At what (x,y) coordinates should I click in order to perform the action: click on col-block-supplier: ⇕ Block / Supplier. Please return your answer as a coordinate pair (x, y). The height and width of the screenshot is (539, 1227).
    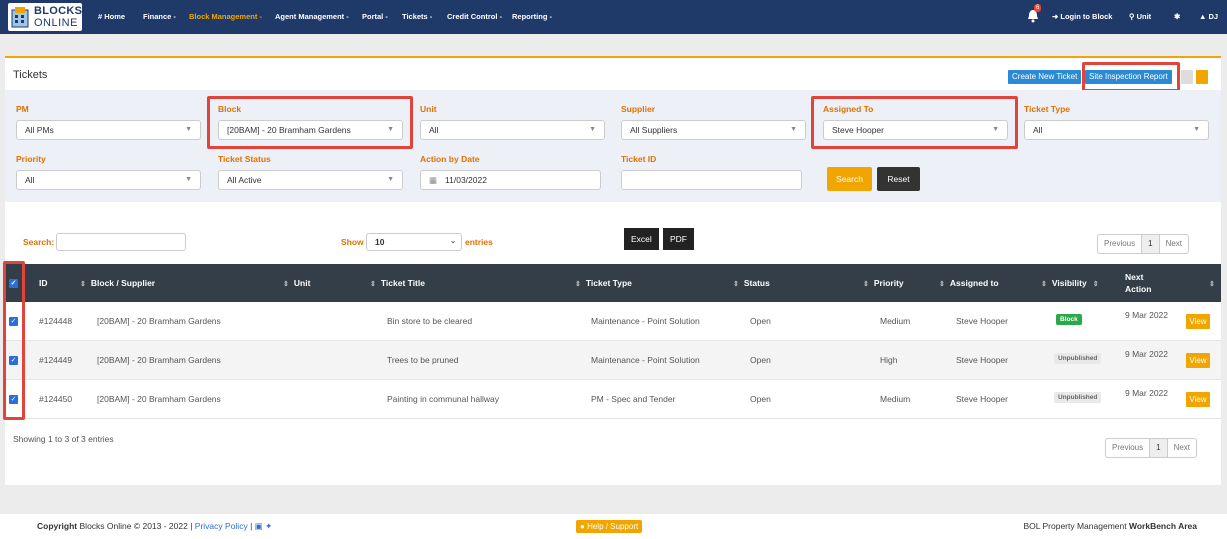
    Looking at the image, I should click on (117, 284).